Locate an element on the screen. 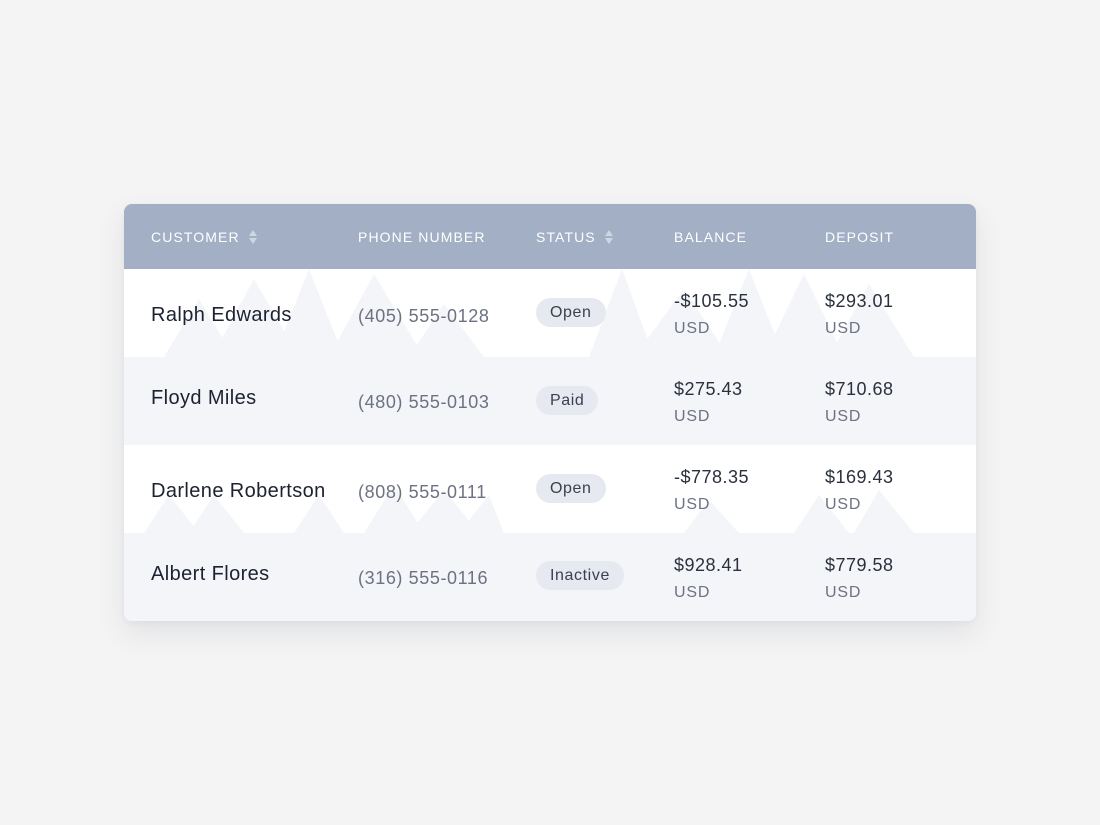 The width and height of the screenshot is (1100, 825). deposit-amount: $710.68 is located at coordinates (859, 389).